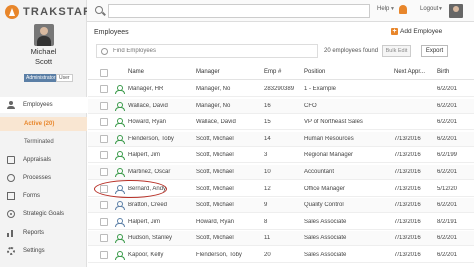 The height and width of the screenshot is (267, 474). I want to click on filter-search-icon, so click(104, 51).